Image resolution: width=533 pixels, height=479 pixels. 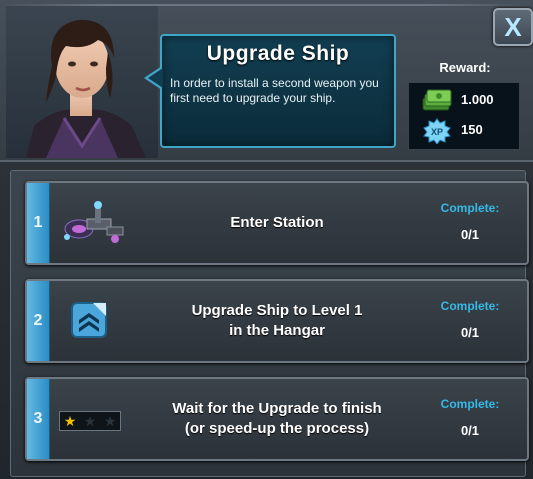 I want to click on task-label: Enter Station, so click(x=277, y=222).